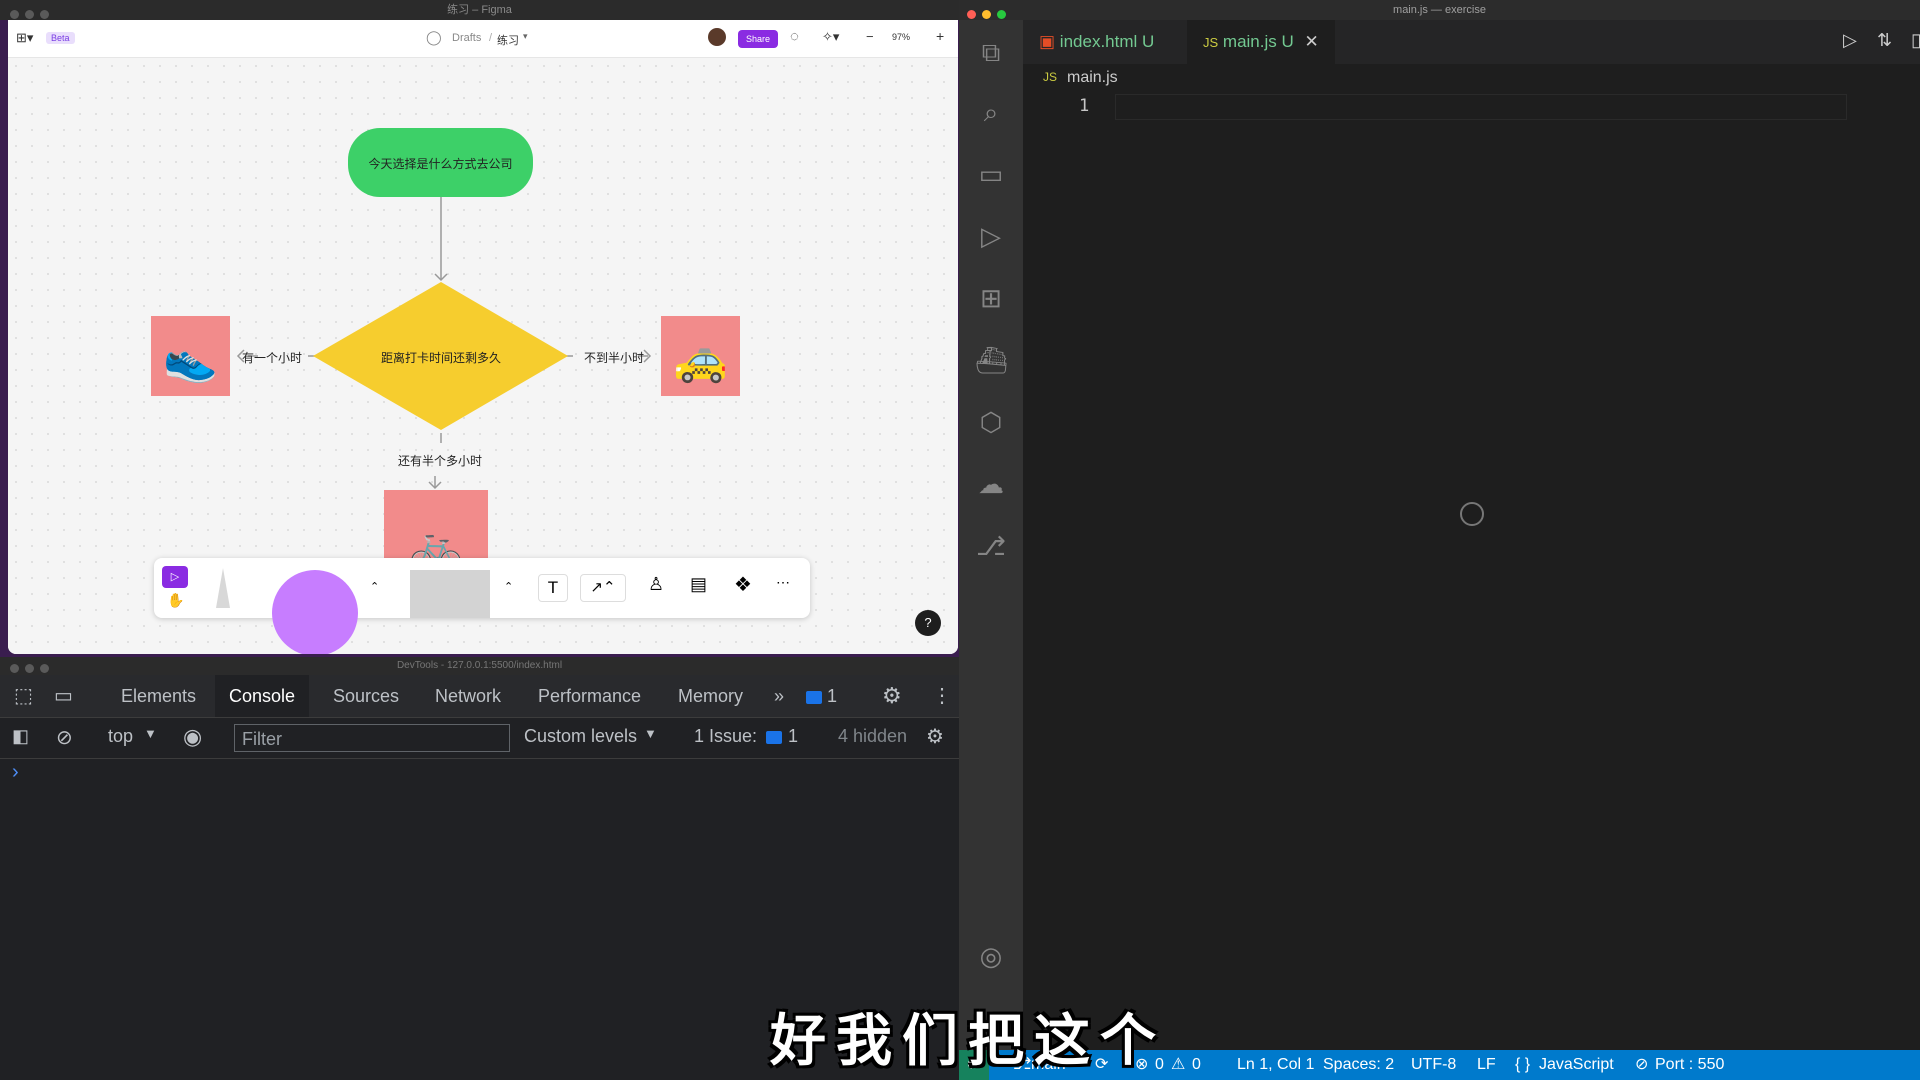 The width and height of the screenshot is (1920, 1080). I want to click on language-mode: JavaScript, so click(1576, 1065).